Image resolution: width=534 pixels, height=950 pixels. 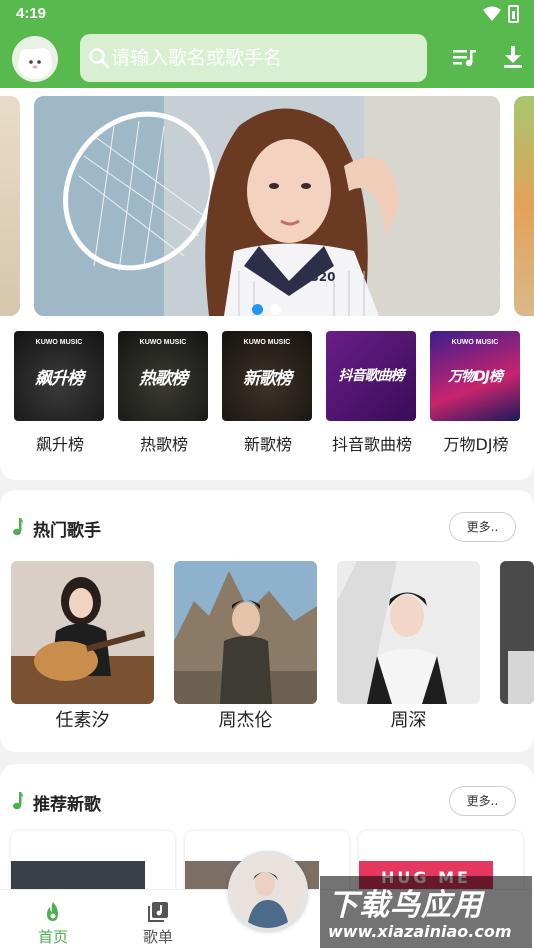 I want to click on chart-cover: KUWO MUSIC 万物DJ榜, so click(x=475, y=376).